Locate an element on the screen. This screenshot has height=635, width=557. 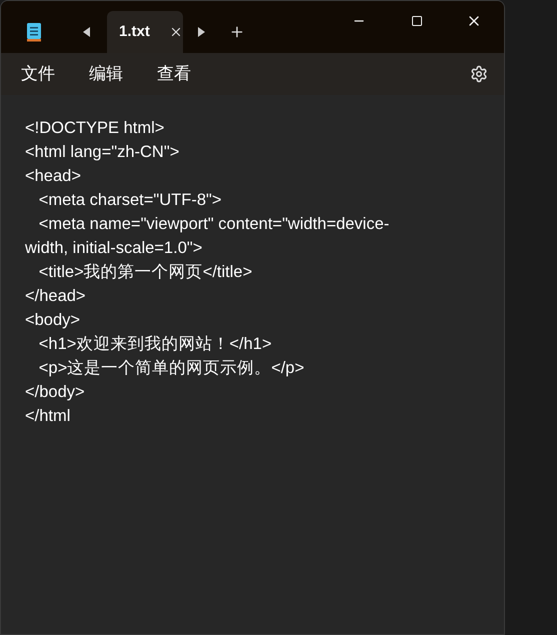
tab-title: 1.txt is located at coordinates (134, 32).